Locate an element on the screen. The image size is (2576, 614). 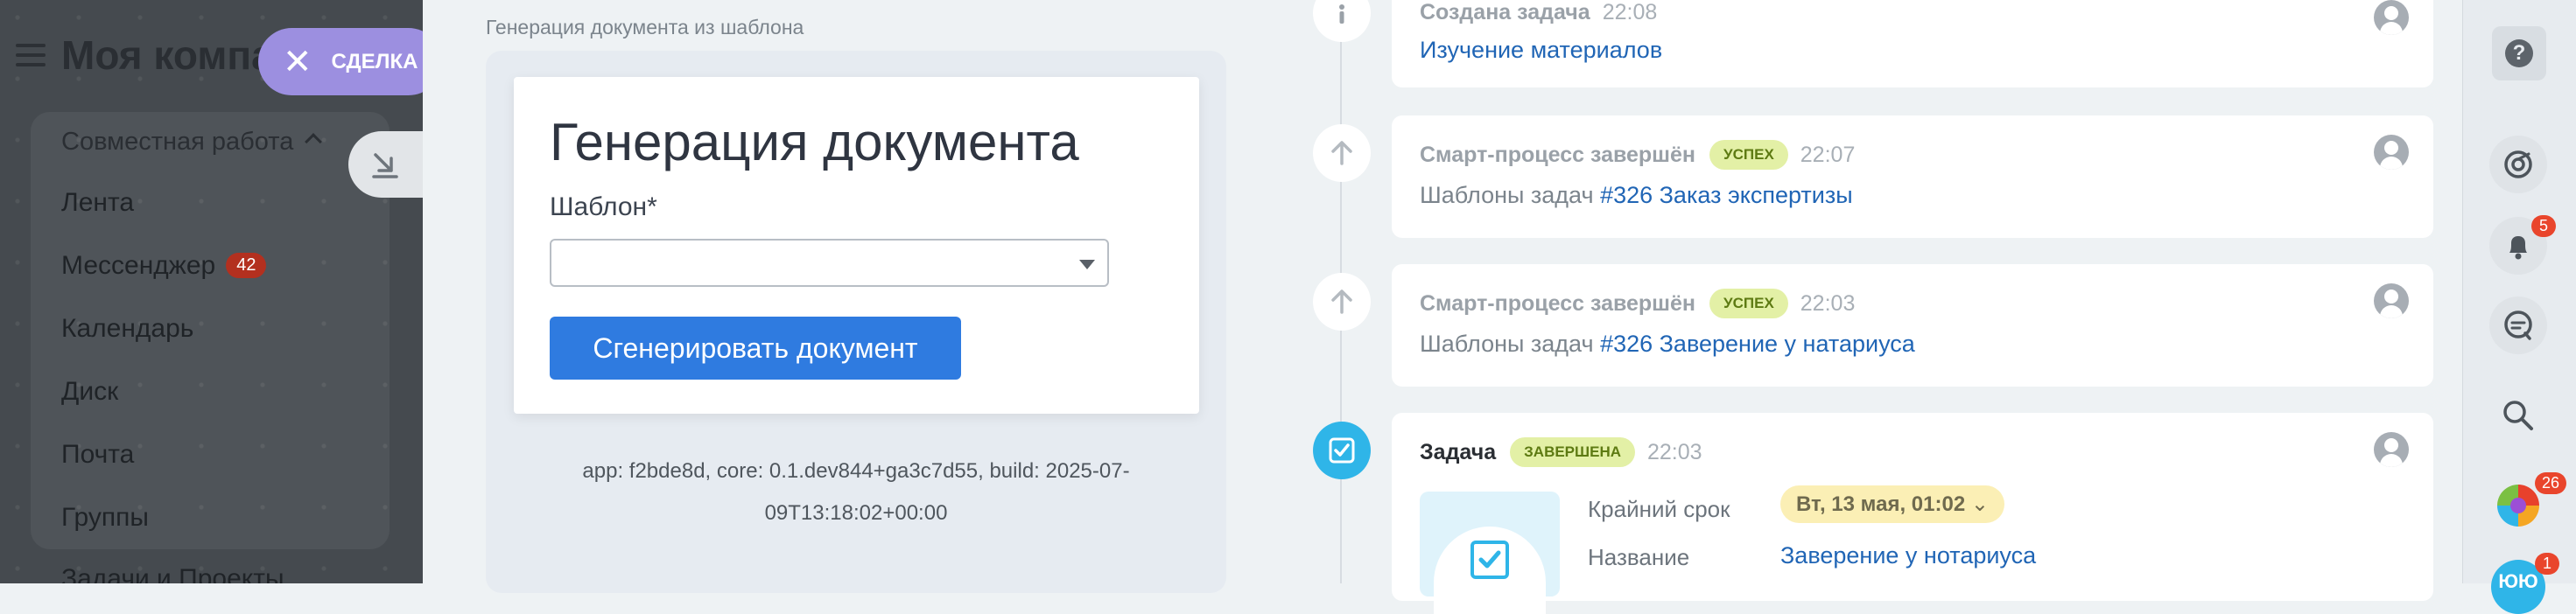
sidebar-item-label: Группы is located at coordinates (105, 517).